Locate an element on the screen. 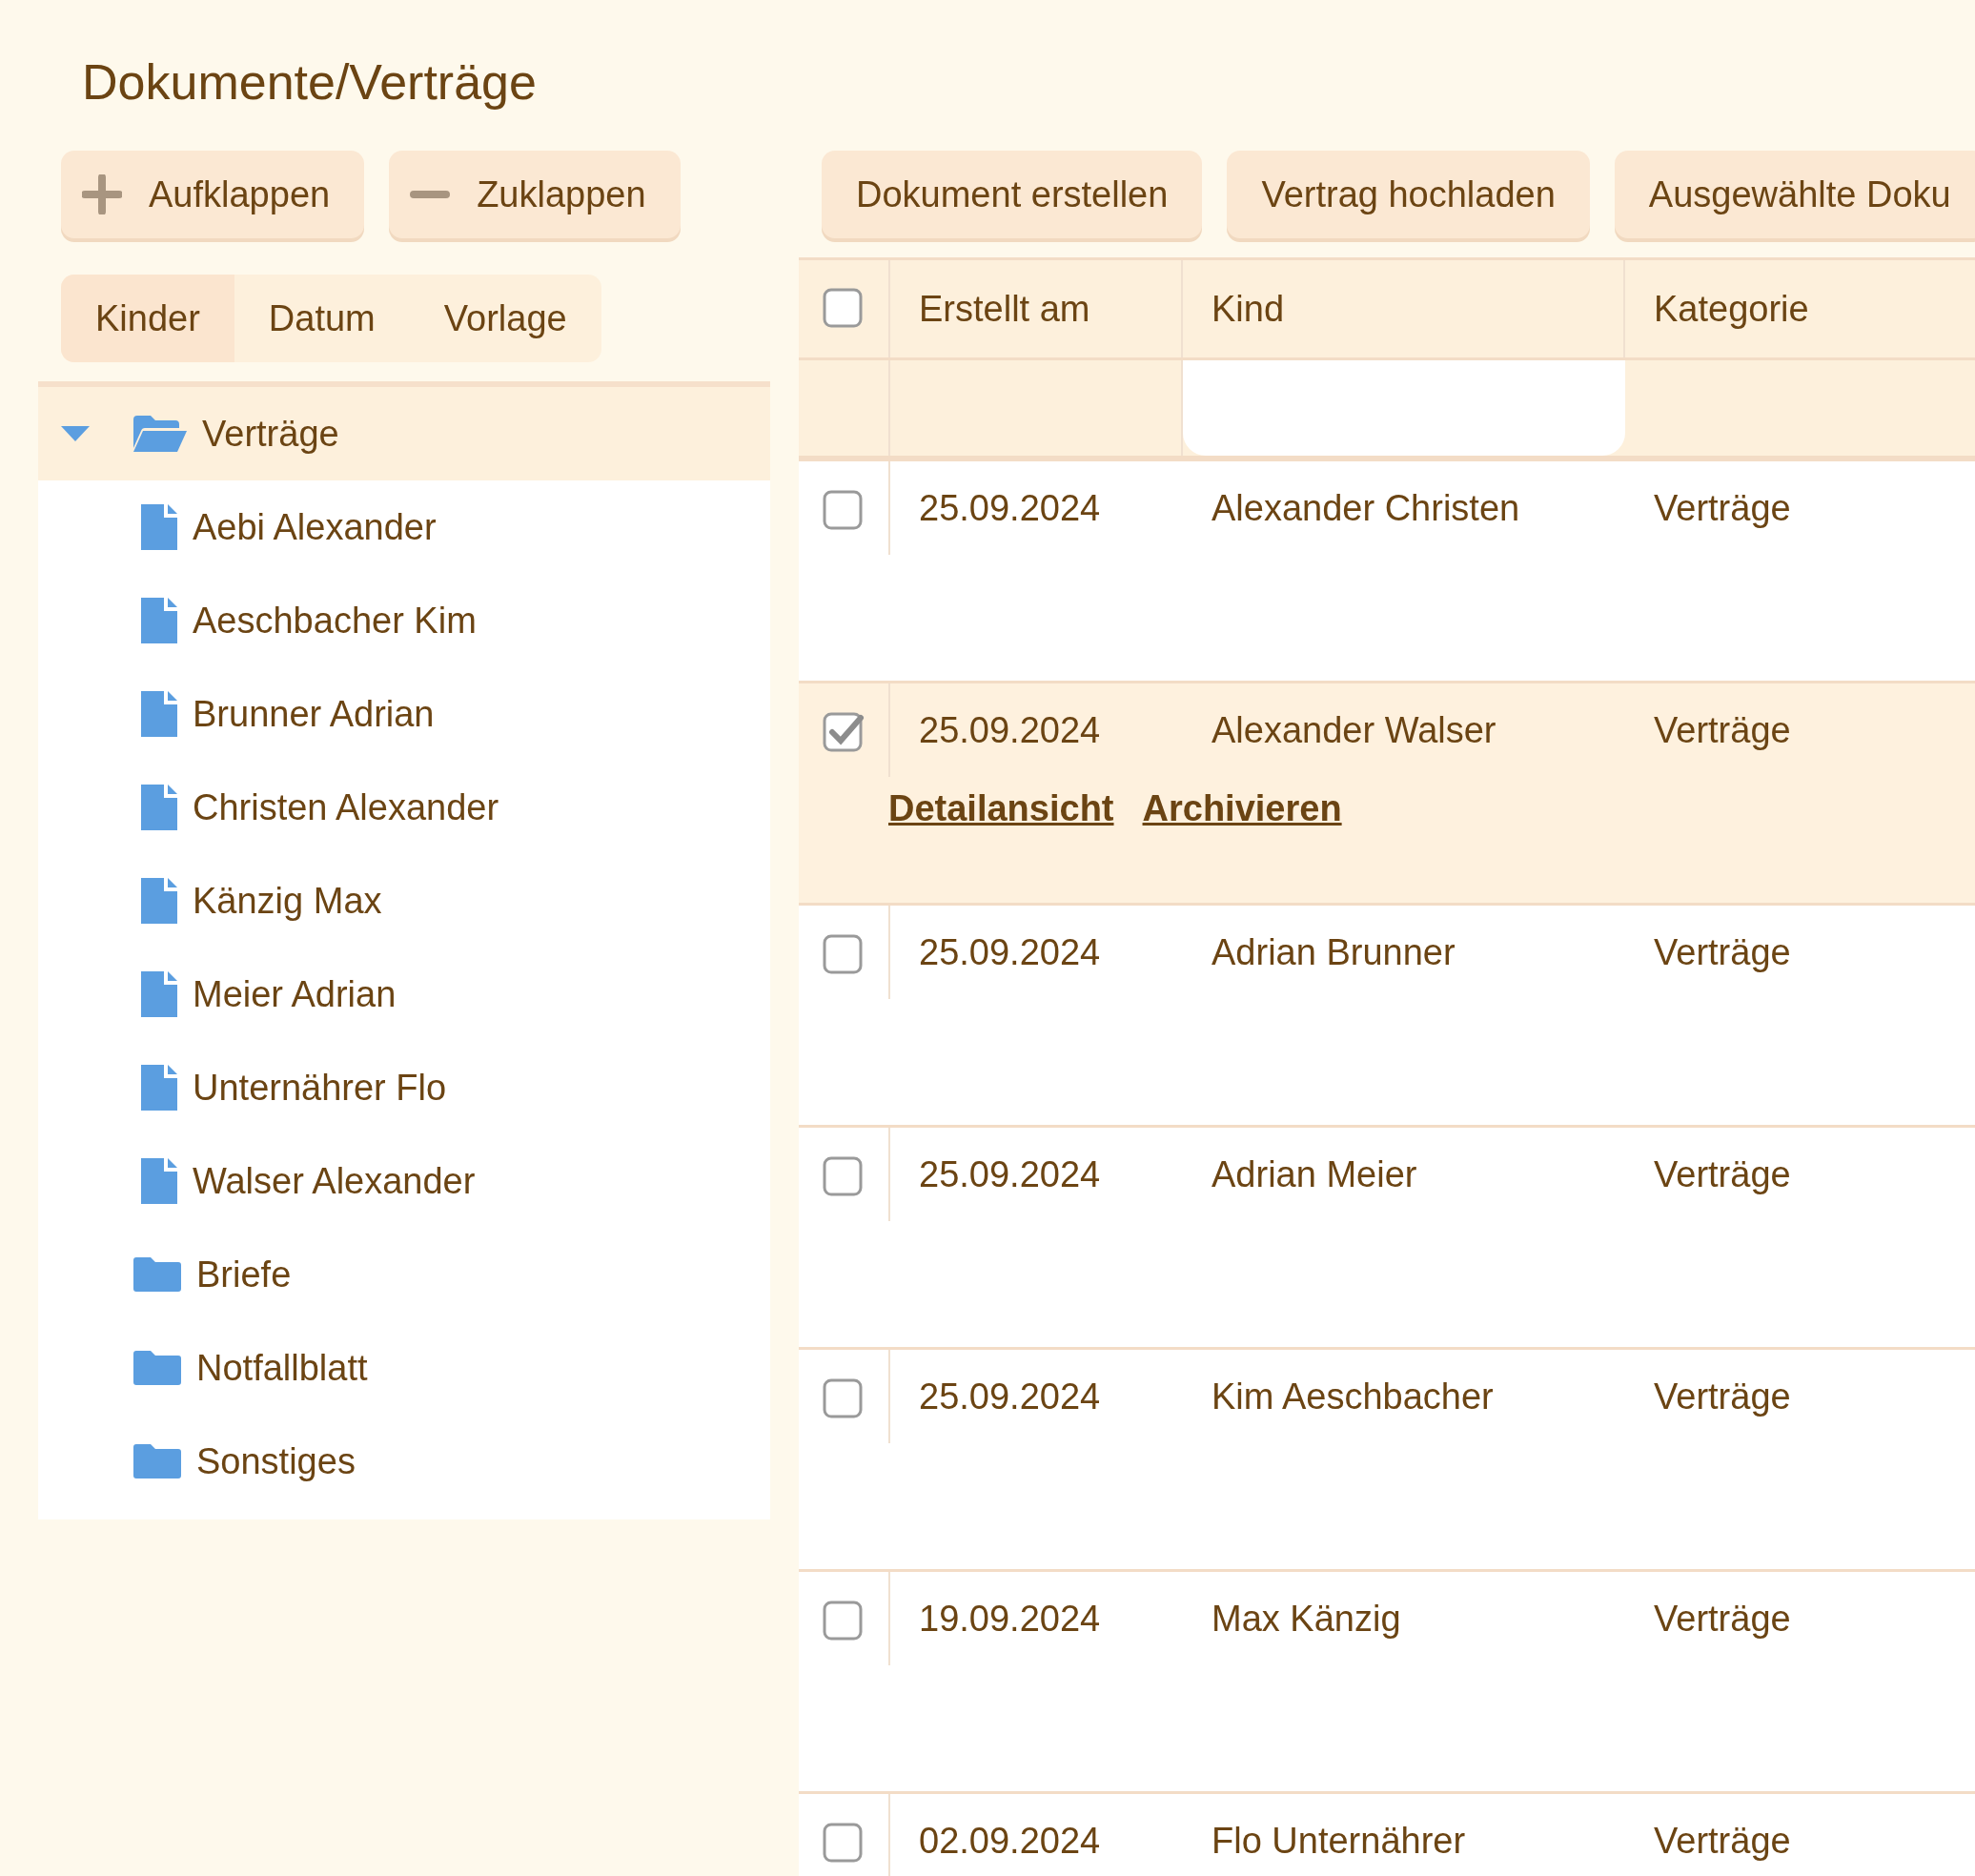 This screenshot has width=1975, height=1876. date-cell: 19.09.2024 is located at coordinates (1010, 1619).